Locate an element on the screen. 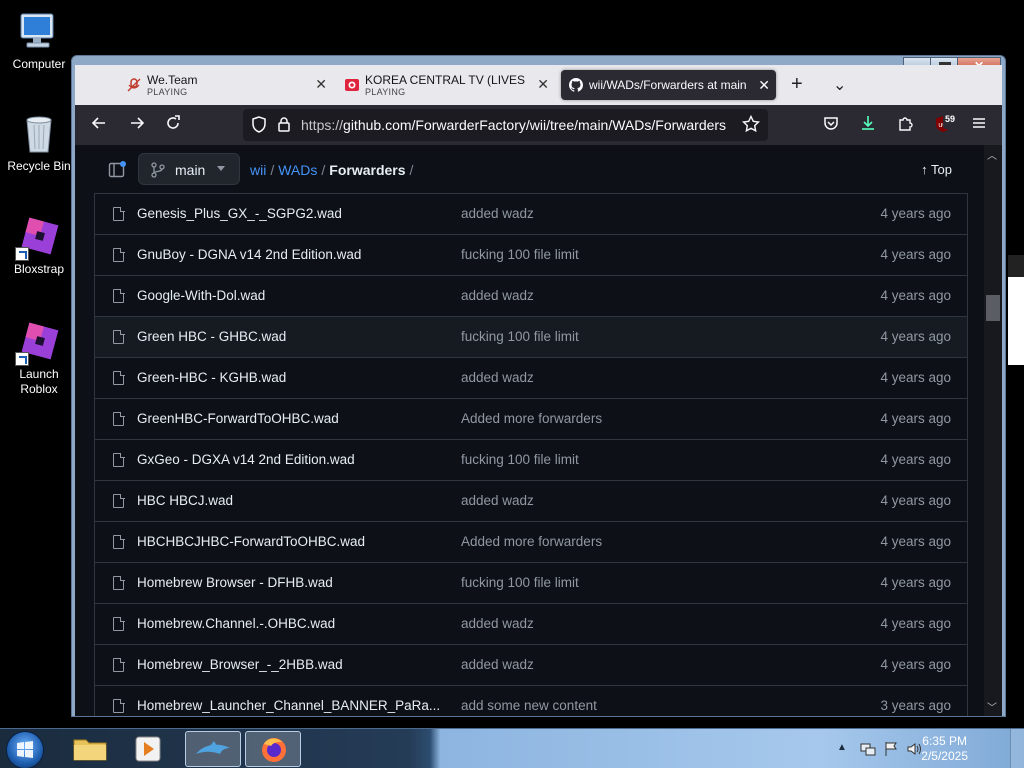 This screenshot has height=768, width=1024. ublock-origin-icon: uO 59 is located at coordinates (946, 123).